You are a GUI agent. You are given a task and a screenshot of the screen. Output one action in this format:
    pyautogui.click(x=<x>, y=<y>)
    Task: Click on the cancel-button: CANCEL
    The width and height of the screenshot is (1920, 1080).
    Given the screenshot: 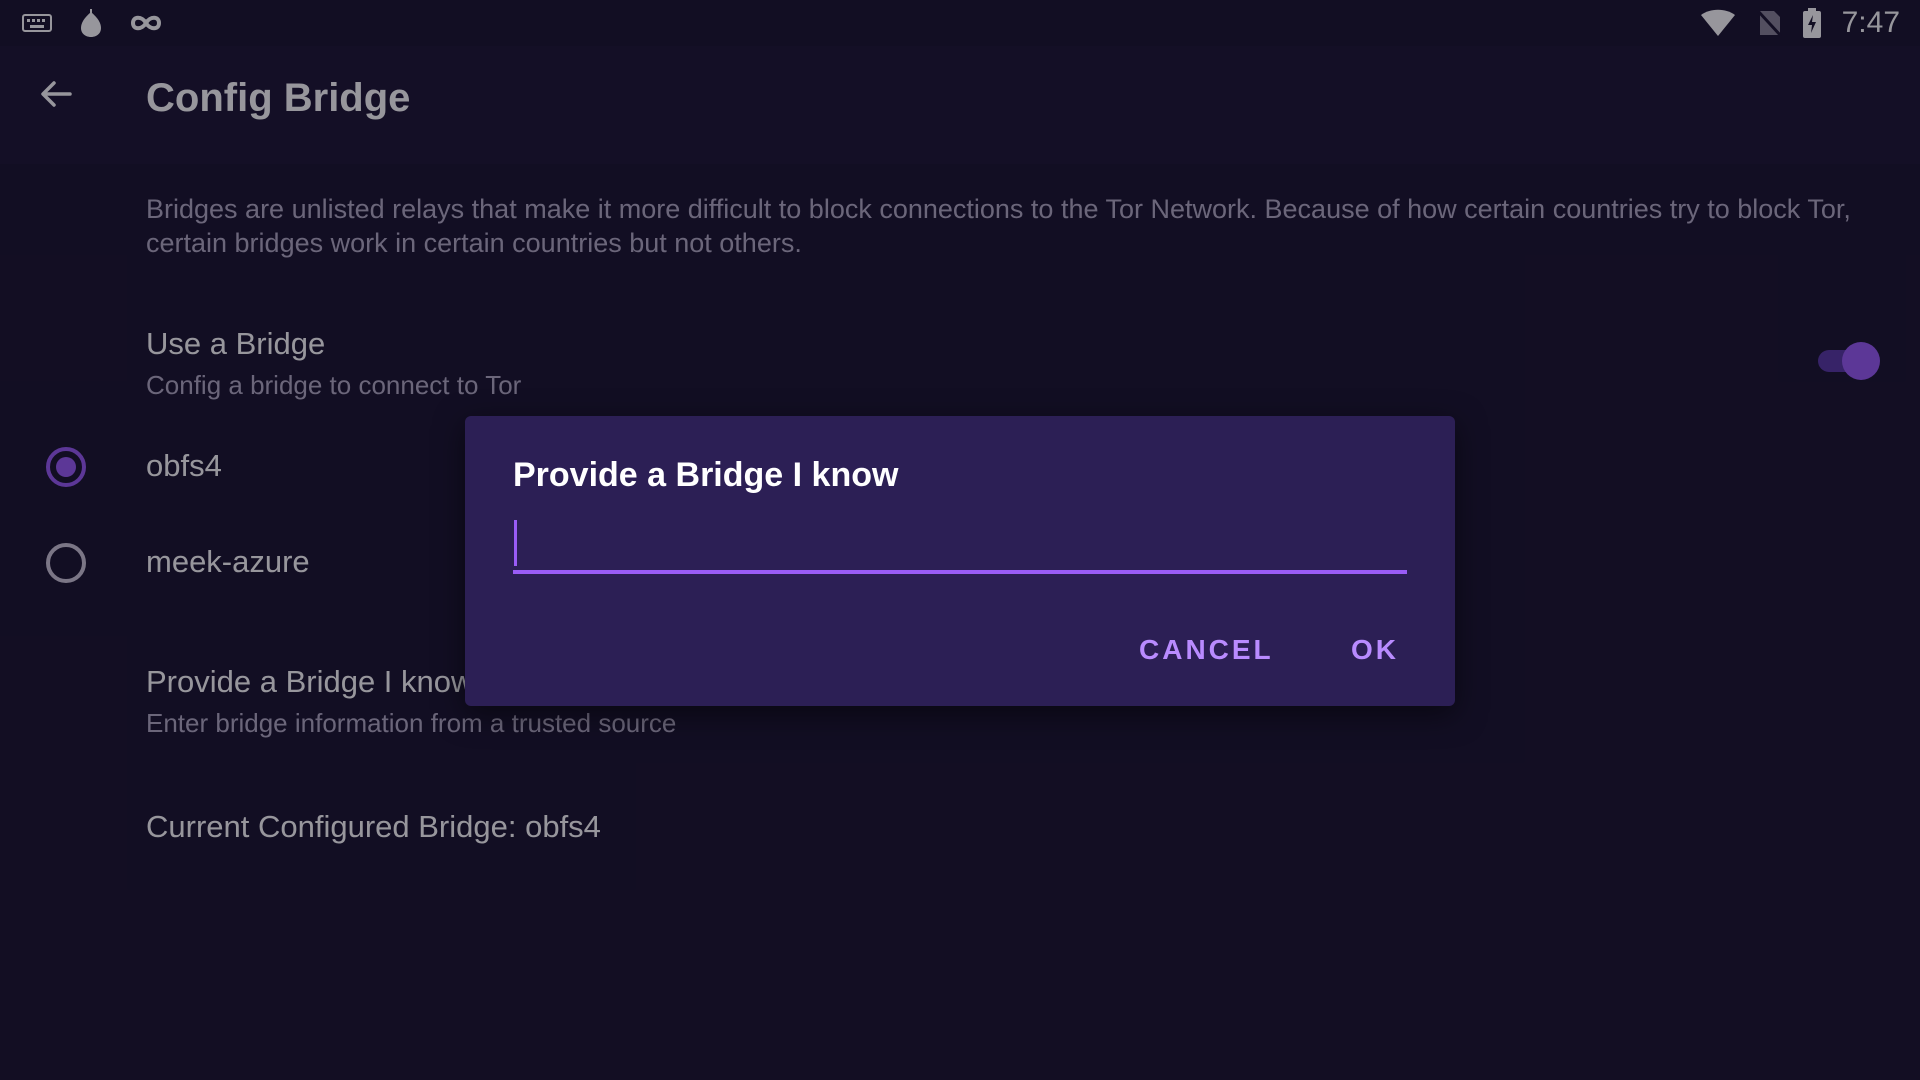 What is the action you would take?
    pyautogui.click(x=1206, y=650)
    